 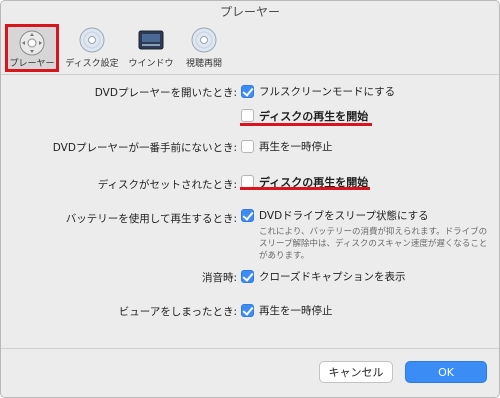 I want to click on ok-button: OK, so click(x=446, y=372).